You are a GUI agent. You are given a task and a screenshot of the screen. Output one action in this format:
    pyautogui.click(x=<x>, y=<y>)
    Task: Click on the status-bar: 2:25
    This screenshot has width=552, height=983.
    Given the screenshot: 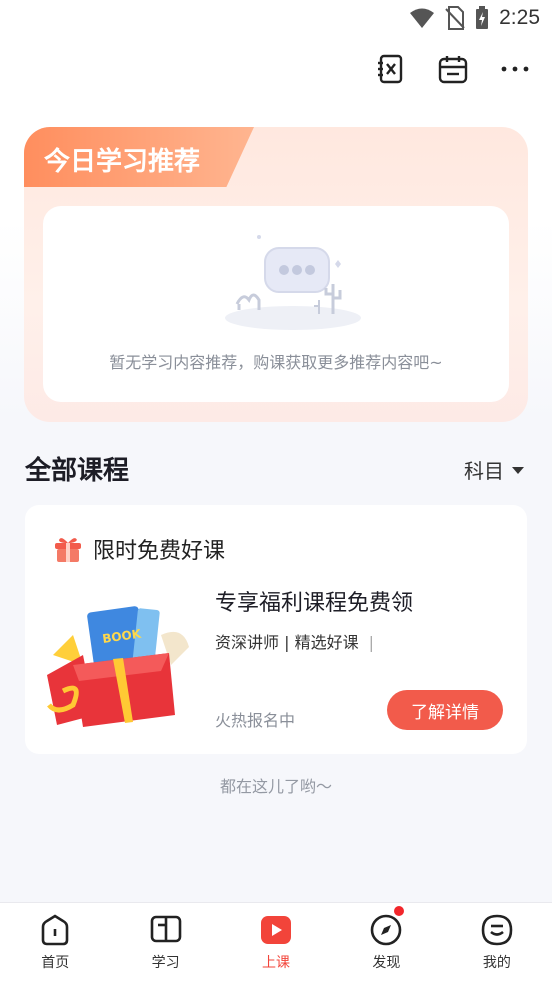 What is the action you would take?
    pyautogui.click(x=276, y=19)
    